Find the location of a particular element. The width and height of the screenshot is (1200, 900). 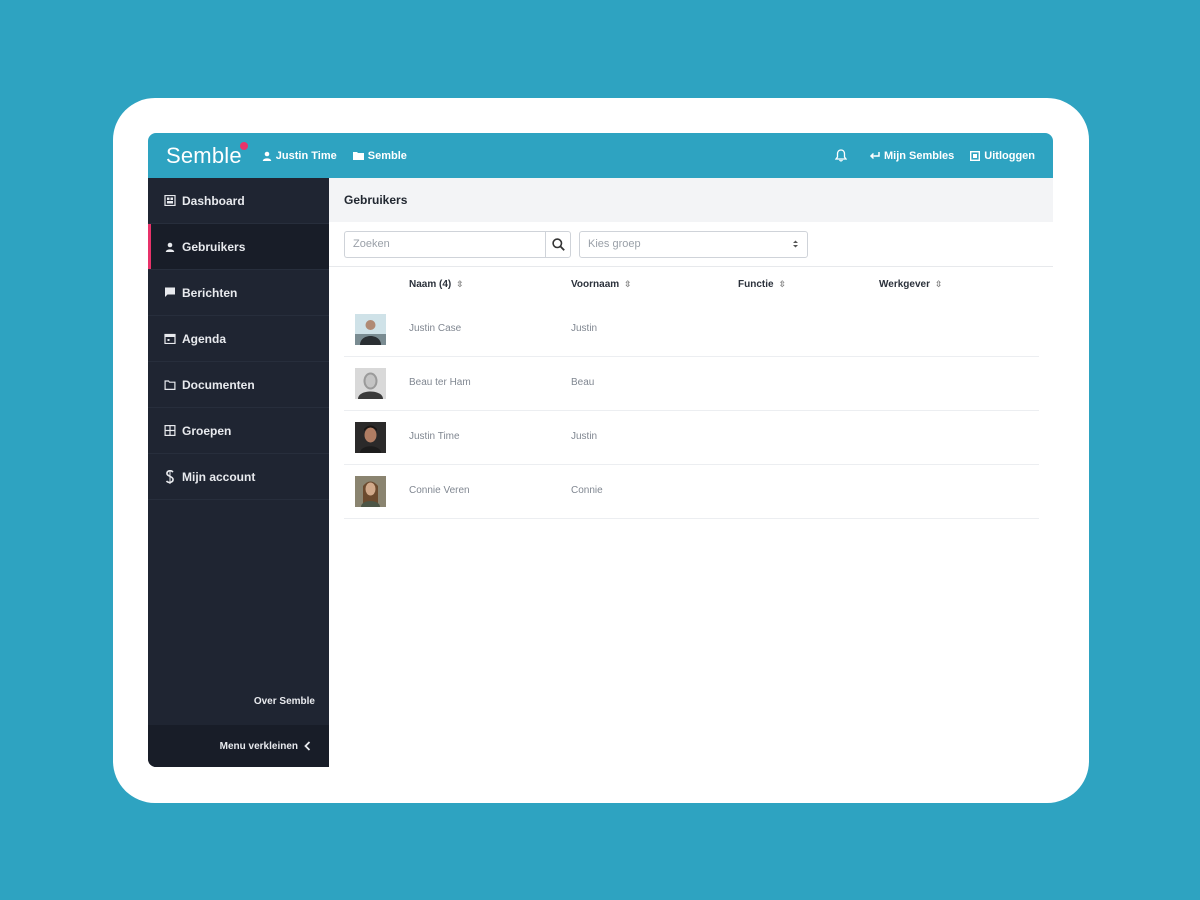

organisation-link: Semble is located at coordinates (379, 155).